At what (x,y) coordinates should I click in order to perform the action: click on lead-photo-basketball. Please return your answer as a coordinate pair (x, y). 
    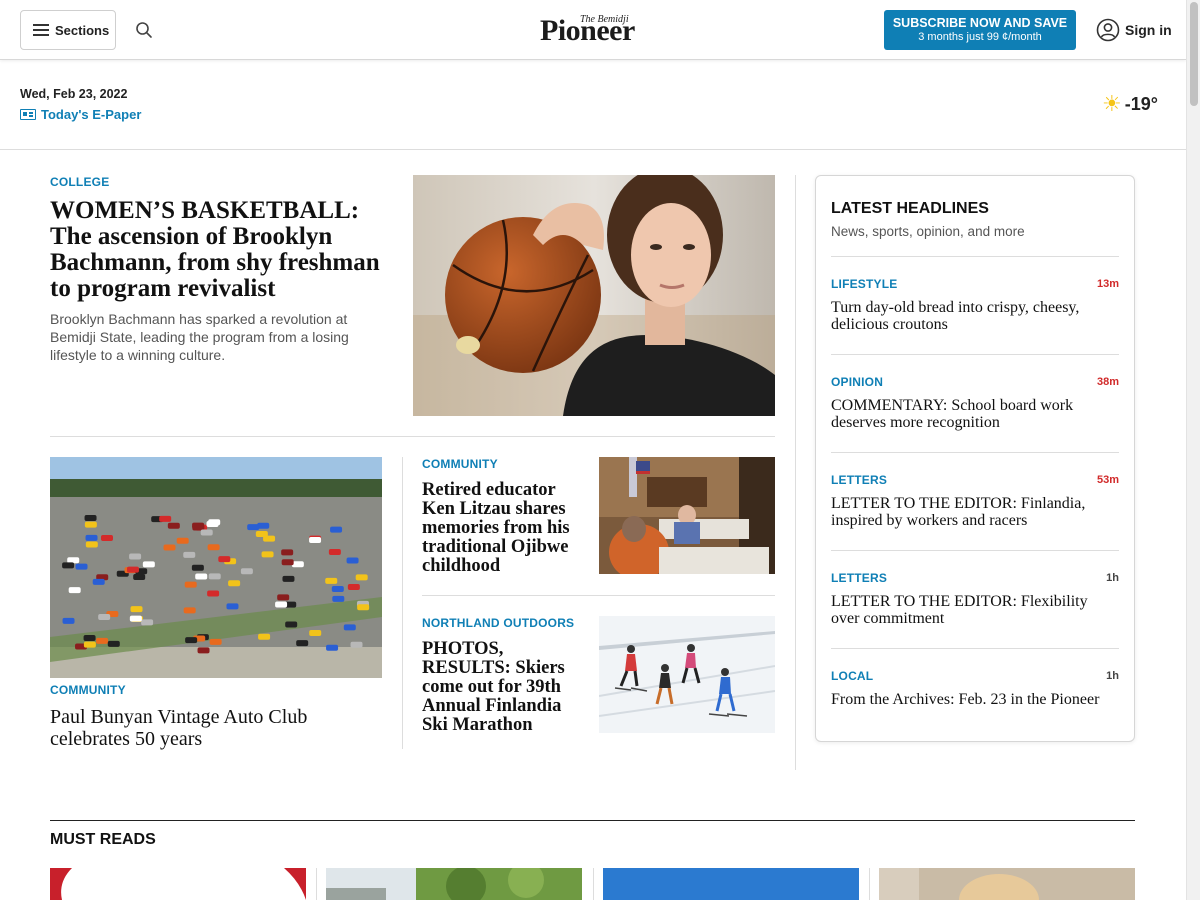
    Looking at the image, I should click on (594, 295).